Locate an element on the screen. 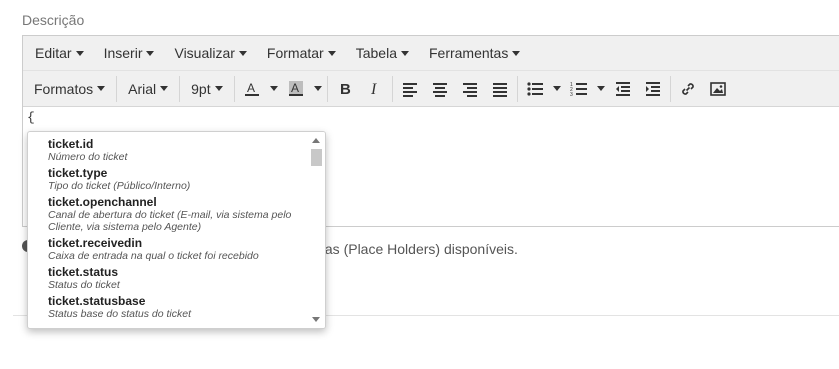 The height and width of the screenshot is (369, 839). image-icon is located at coordinates (717, 88).